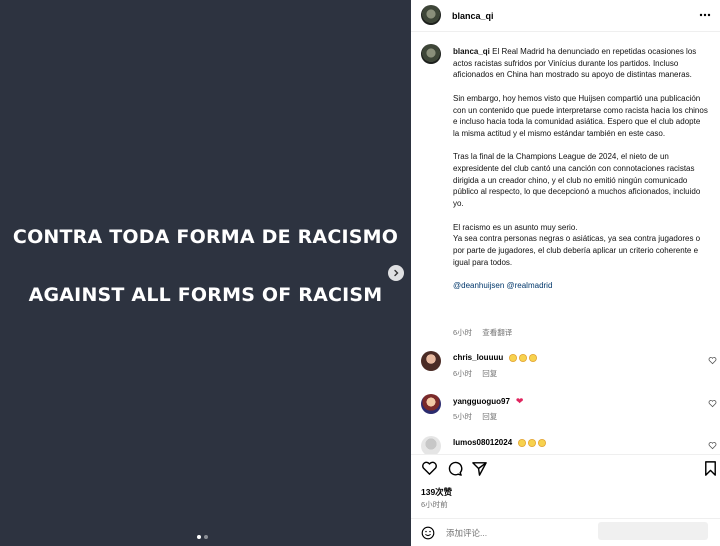 This screenshot has width=720, height=546. I want to click on media-text-english: AGAINST ALL FORMS OF RACISM, so click(205, 295).